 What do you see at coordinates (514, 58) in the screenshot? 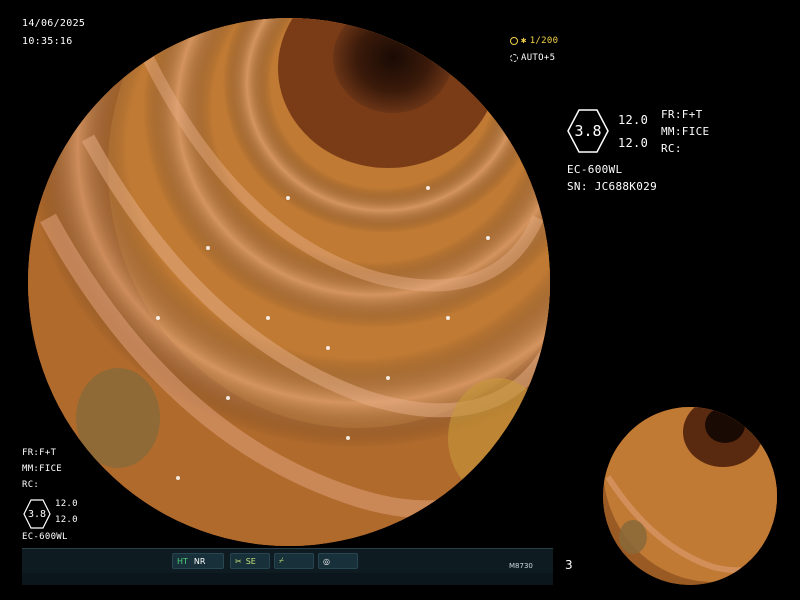
I see `gear-icon` at bounding box center [514, 58].